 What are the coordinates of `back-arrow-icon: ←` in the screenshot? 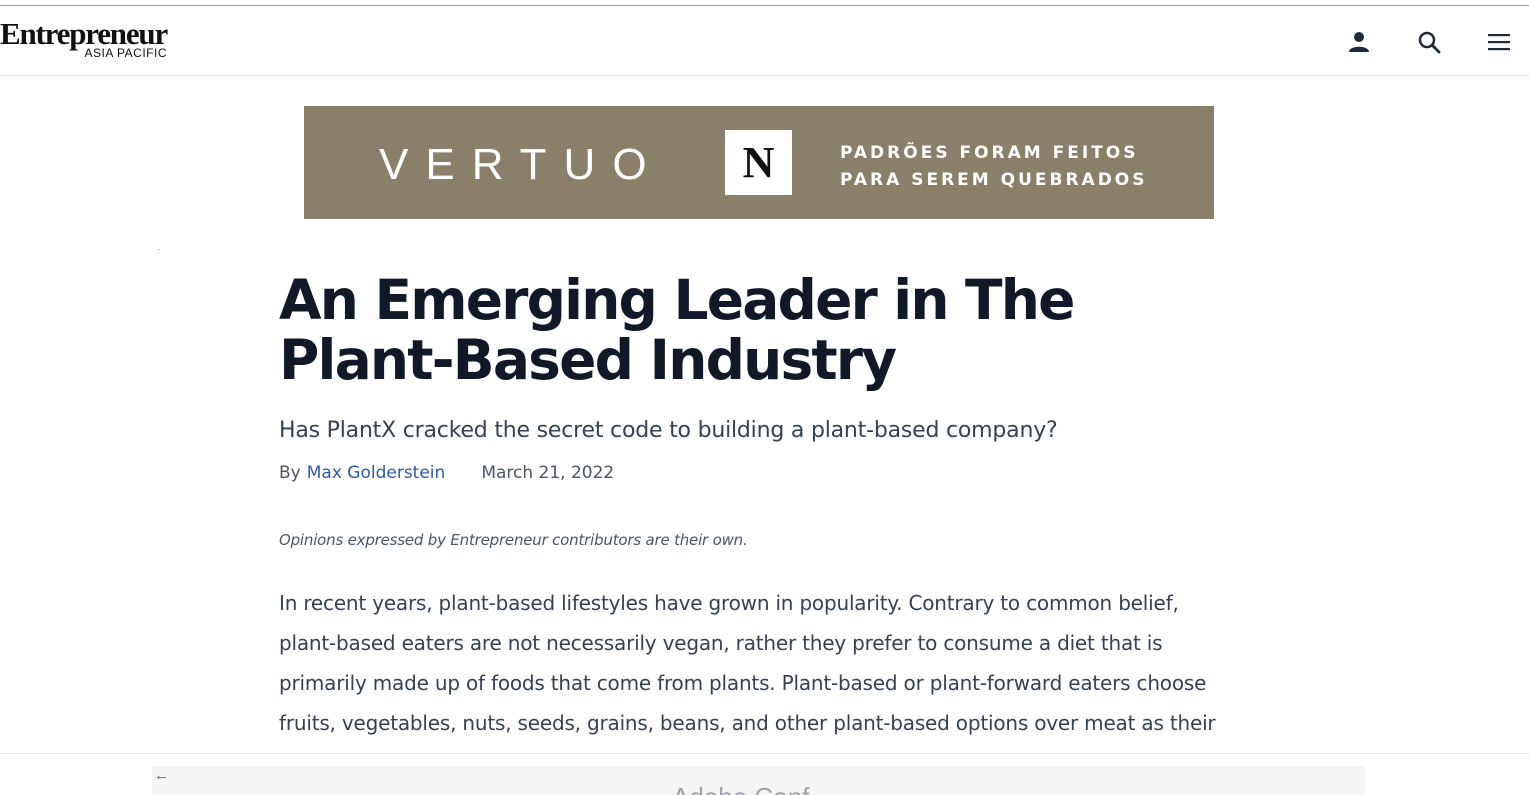 It's located at (162, 776).